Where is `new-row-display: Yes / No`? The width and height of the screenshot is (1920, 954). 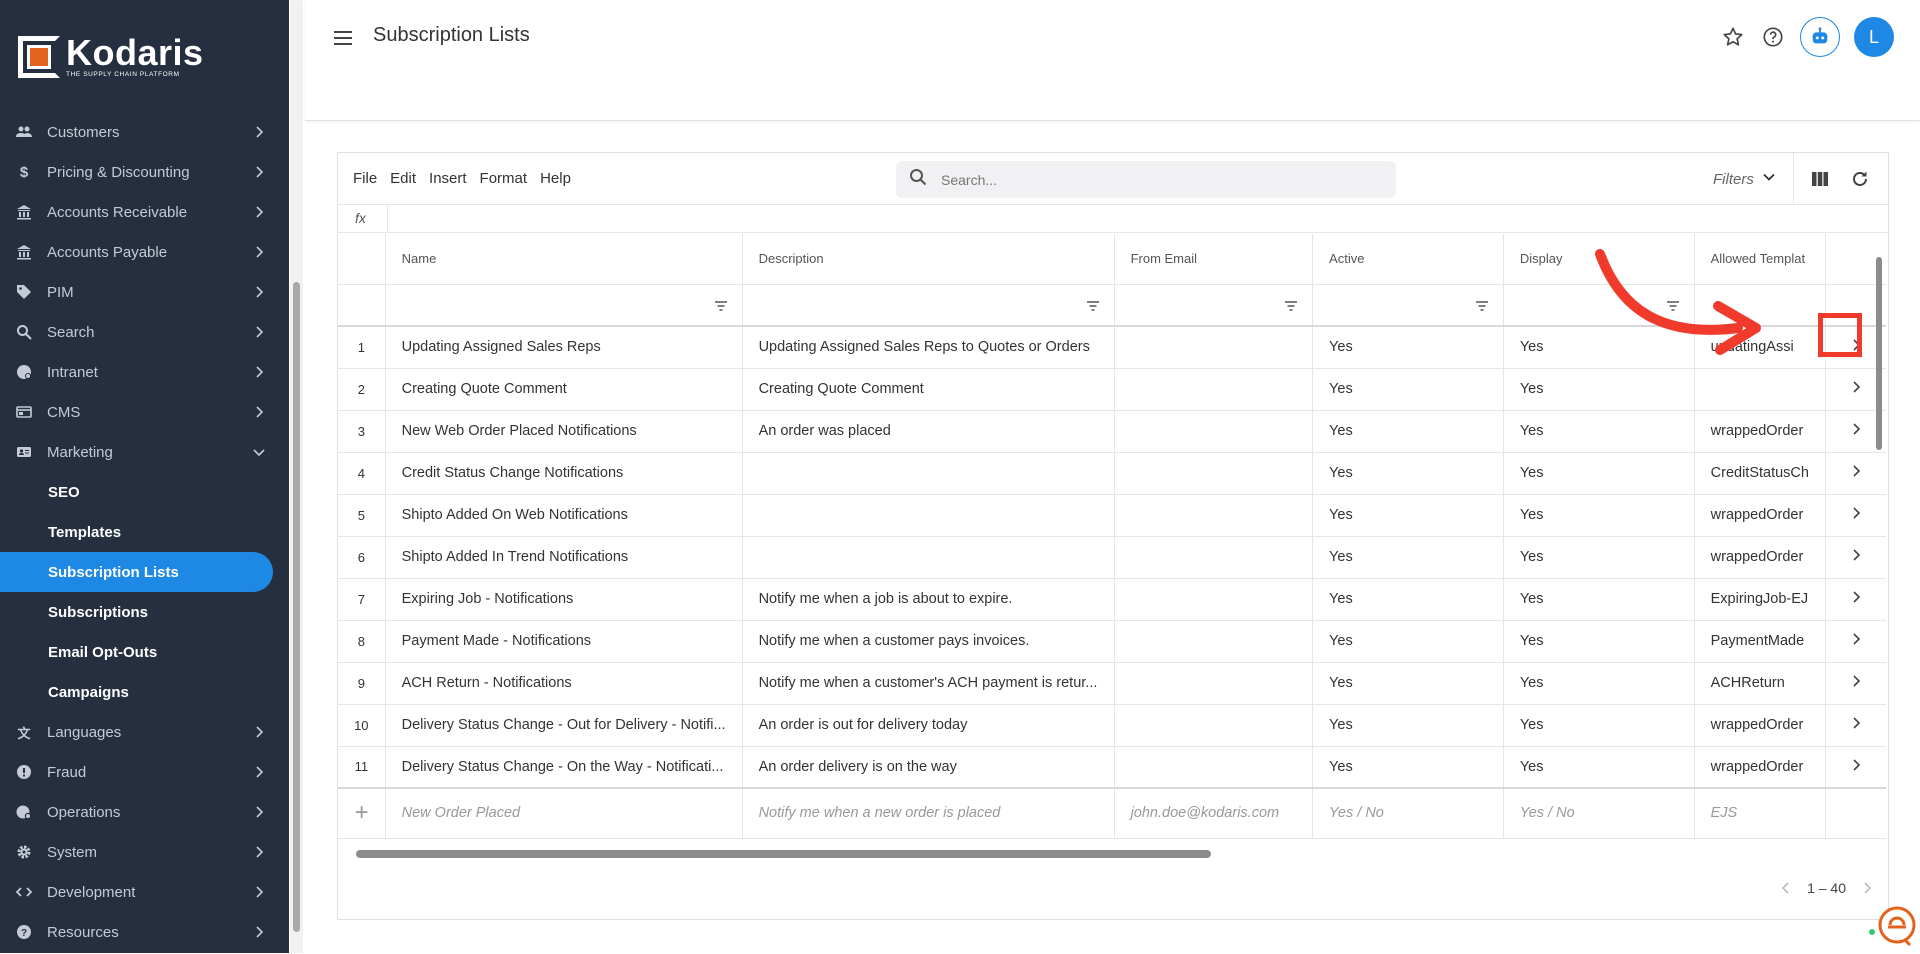 new-row-display: Yes / No is located at coordinates (1599, 813).